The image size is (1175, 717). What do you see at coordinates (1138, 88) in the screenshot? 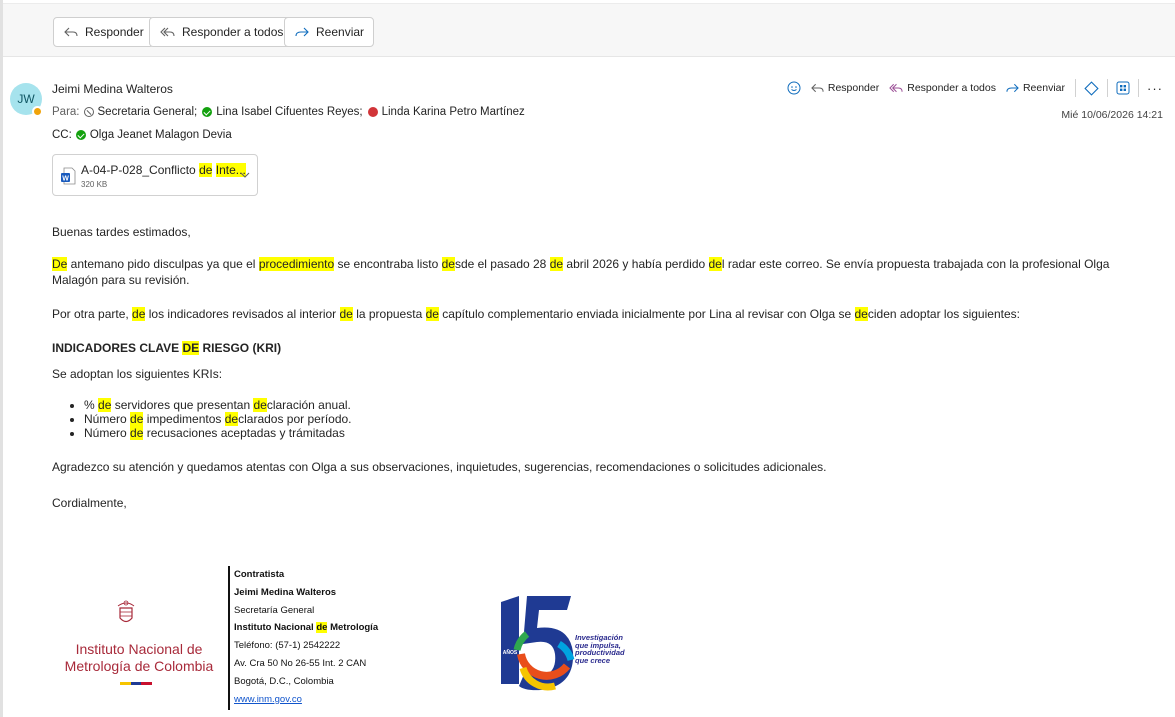
I see `divider` at bounding box center [1138, 88].